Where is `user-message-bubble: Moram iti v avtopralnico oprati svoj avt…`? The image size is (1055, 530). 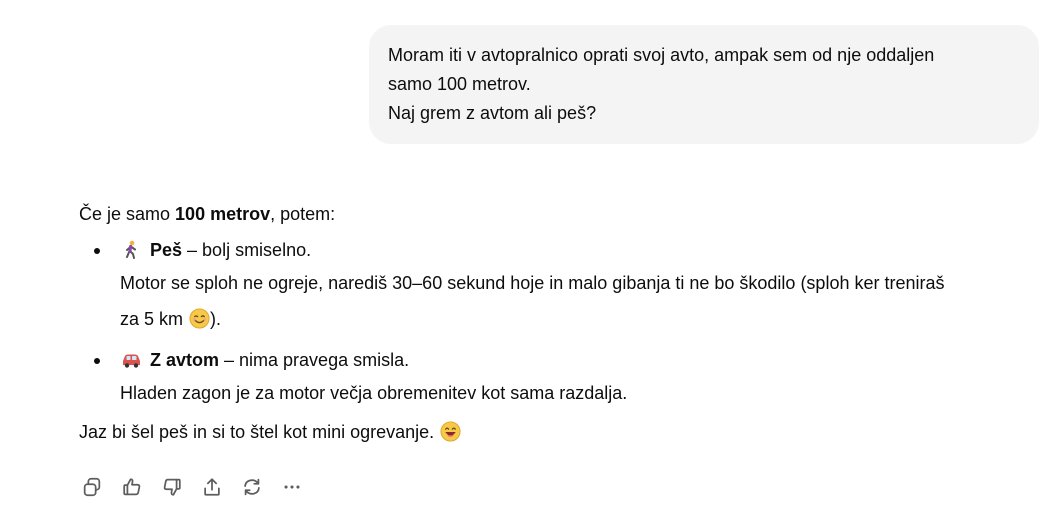 user-message-bubble: Moram iti v avtopralnico oprati svoj avt… is located at coordinates (704, 84).